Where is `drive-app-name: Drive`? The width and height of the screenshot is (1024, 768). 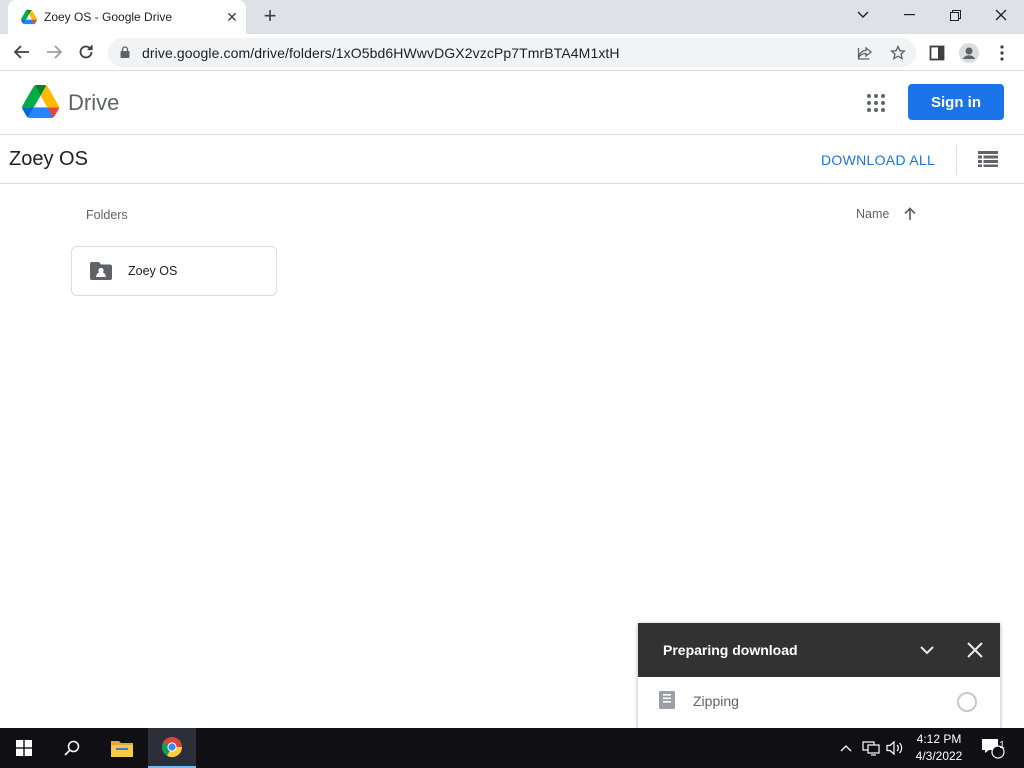
drive-app-name: Drive is located at coordinates (93, 103).